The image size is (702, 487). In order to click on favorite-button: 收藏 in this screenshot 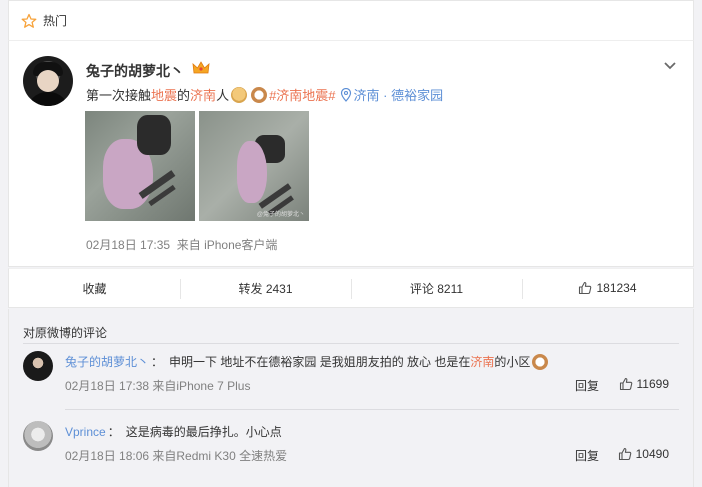, I will do `click(94, 288)`.